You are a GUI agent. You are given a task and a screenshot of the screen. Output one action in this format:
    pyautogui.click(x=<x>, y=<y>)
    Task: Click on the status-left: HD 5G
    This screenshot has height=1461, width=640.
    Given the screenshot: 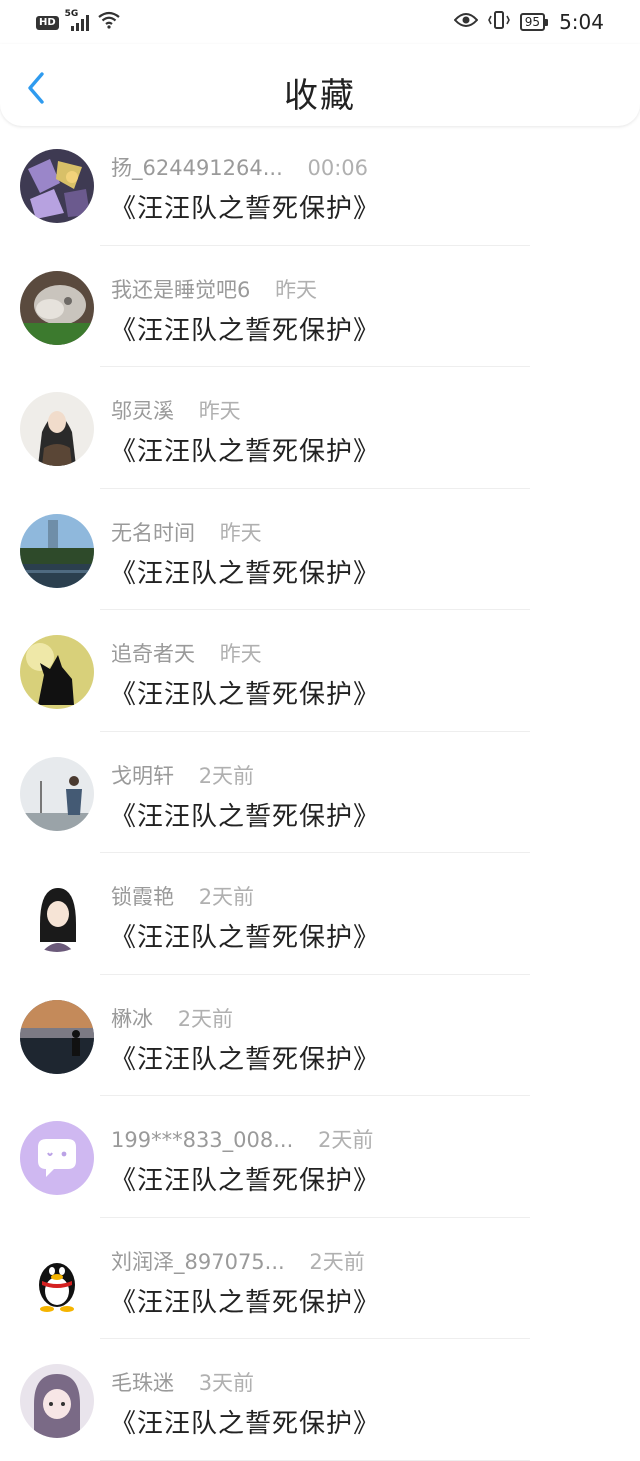 What is the action you would take?
    pyautogui.click(x=78, y=21)
    